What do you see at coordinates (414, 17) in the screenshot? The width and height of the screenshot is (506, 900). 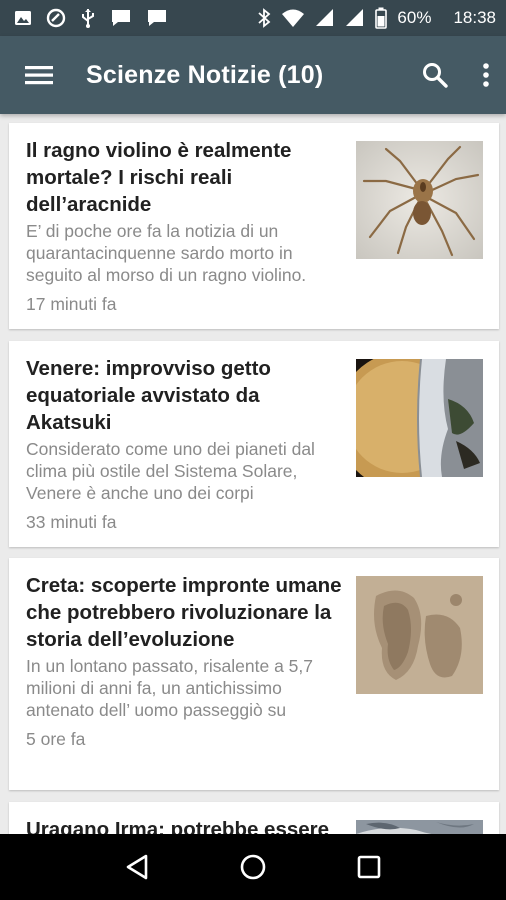 I see `battery-percent: 60%` at bounding box center [414, 17].